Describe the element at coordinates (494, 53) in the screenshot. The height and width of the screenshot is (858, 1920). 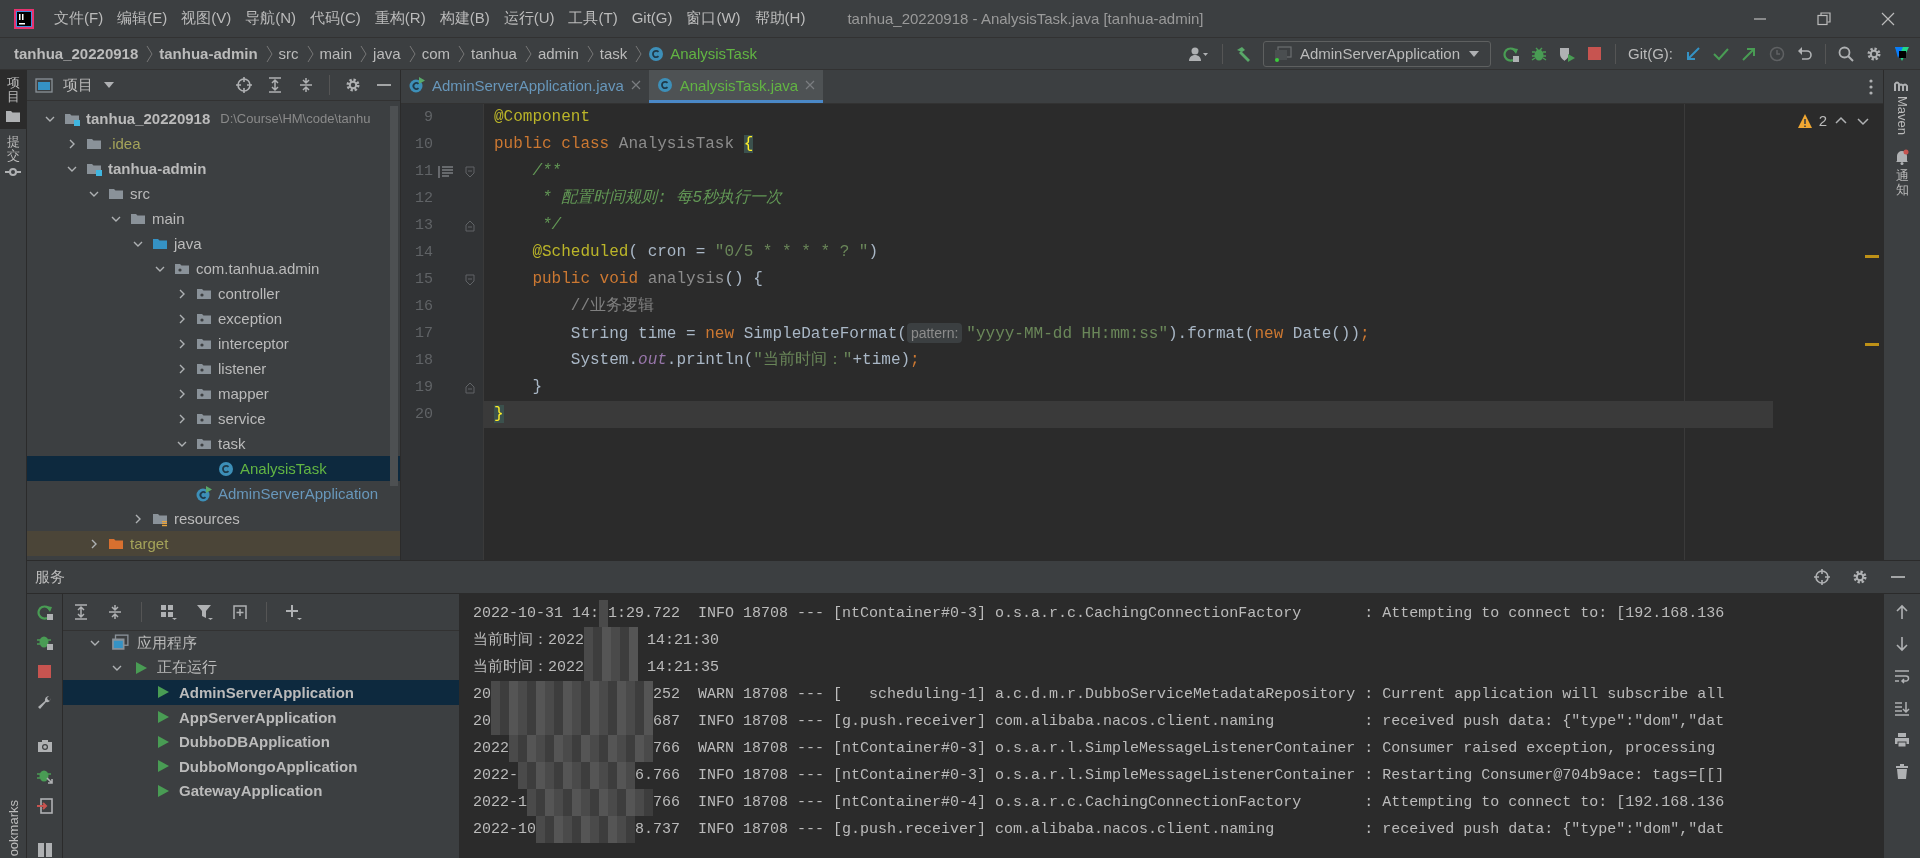
I see `breadcrumb: tanhua` at that location.